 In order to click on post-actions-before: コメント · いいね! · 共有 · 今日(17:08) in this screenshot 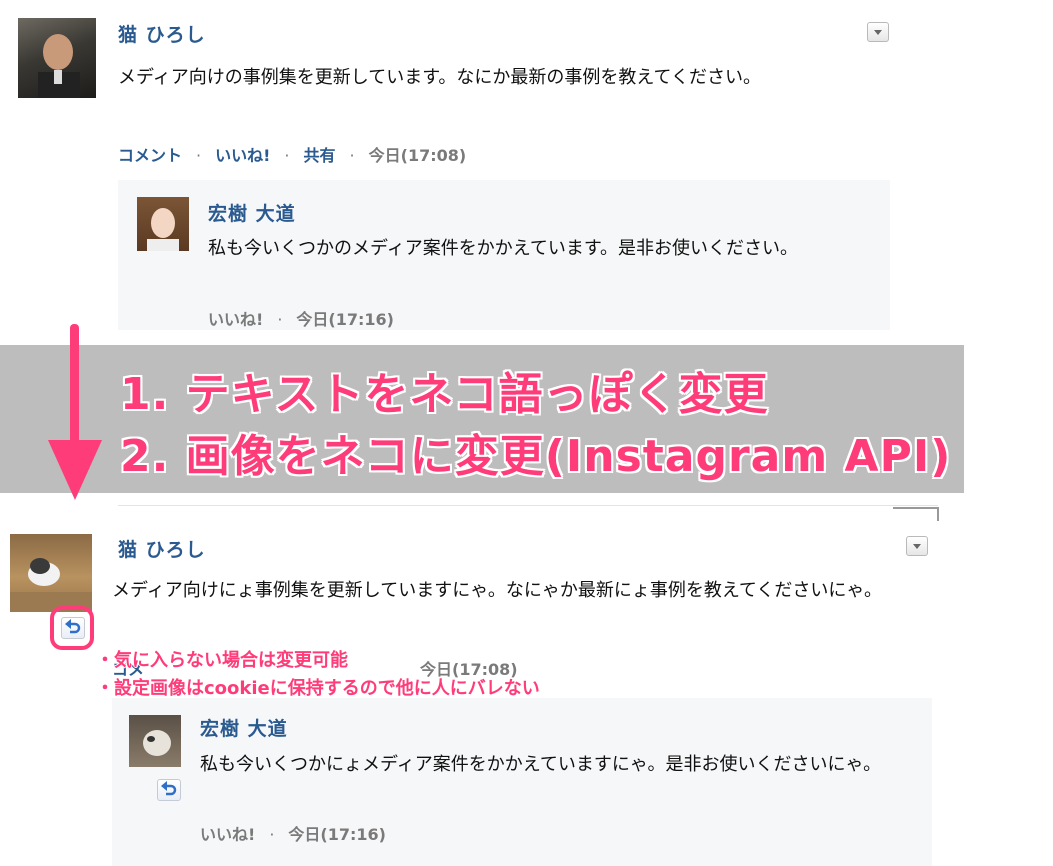, I will do `click(292, 154)`.